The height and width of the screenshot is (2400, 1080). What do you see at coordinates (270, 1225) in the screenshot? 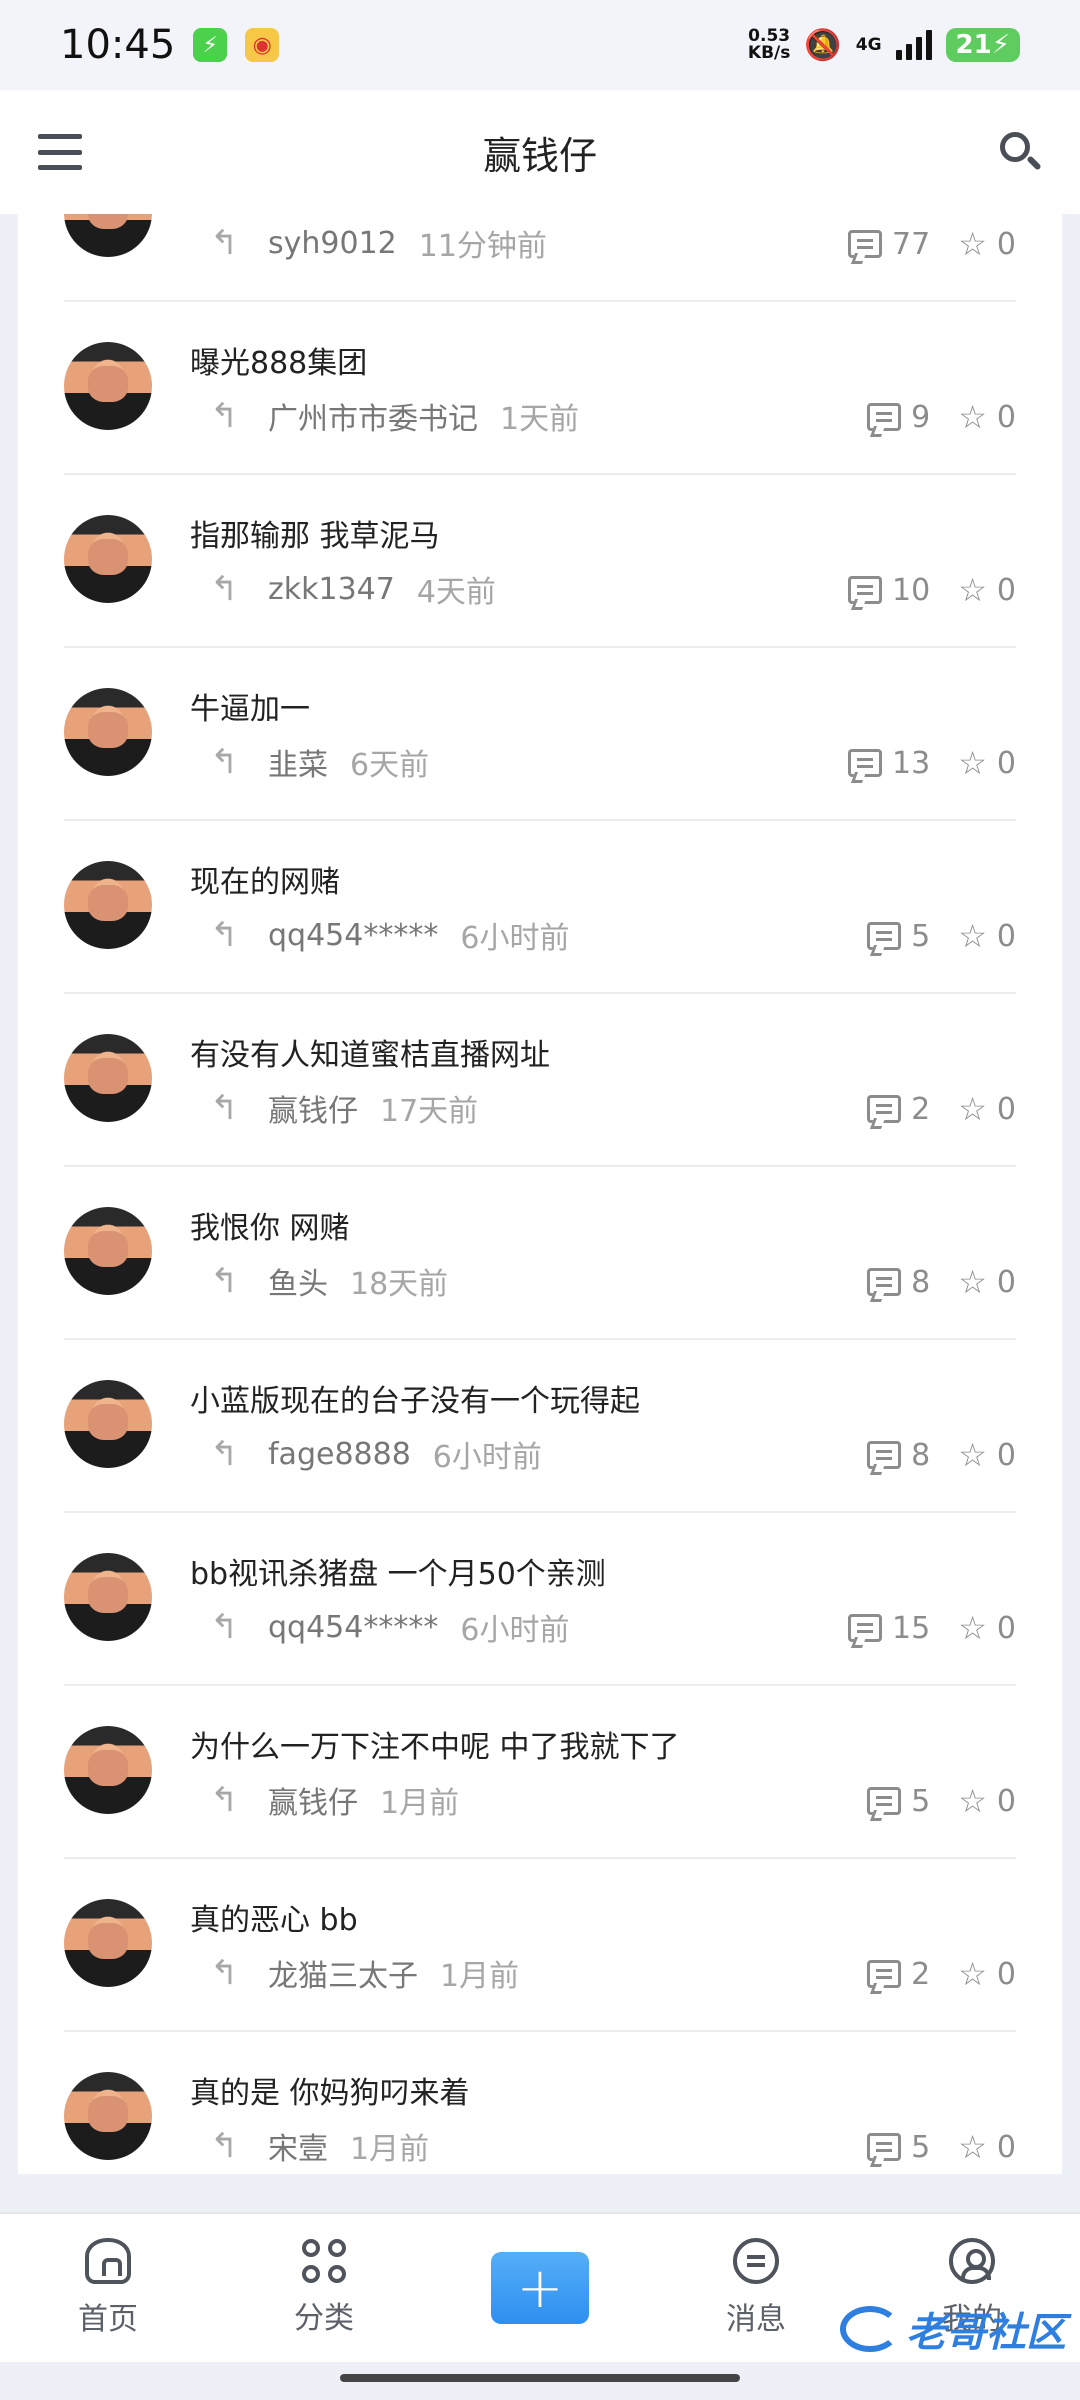
I see `post-title: 我恨你 网赌` at bounding box center [270, 1225].